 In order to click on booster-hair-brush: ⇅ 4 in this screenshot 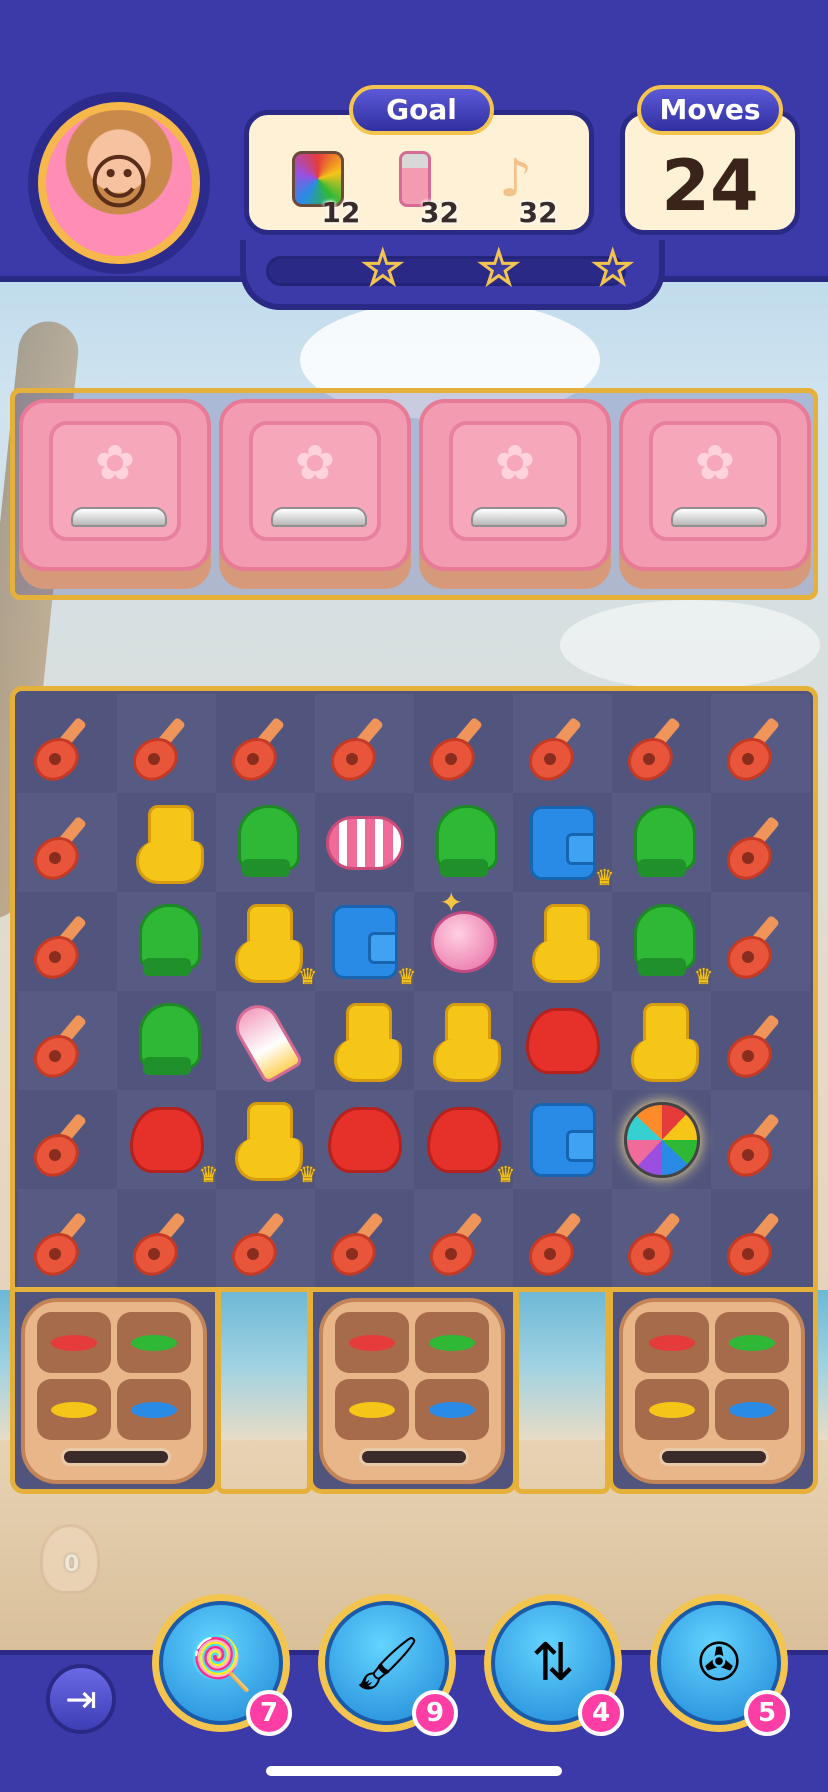, I will do `click(554, 1665)`.